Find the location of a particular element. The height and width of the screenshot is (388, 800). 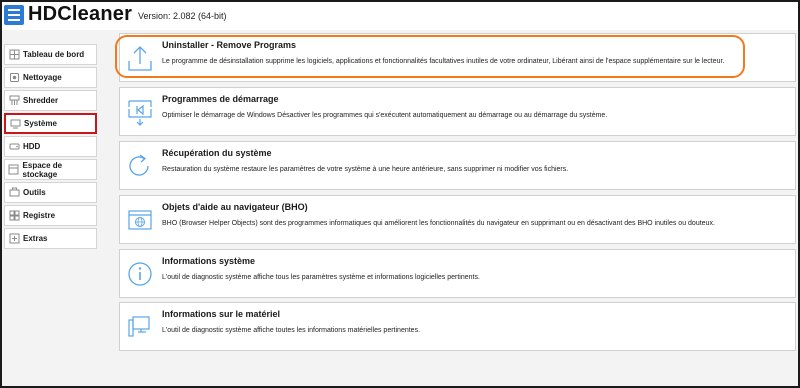

sidebar-item-nettoyage: Nettoyage is located at coordinates (50, 77).